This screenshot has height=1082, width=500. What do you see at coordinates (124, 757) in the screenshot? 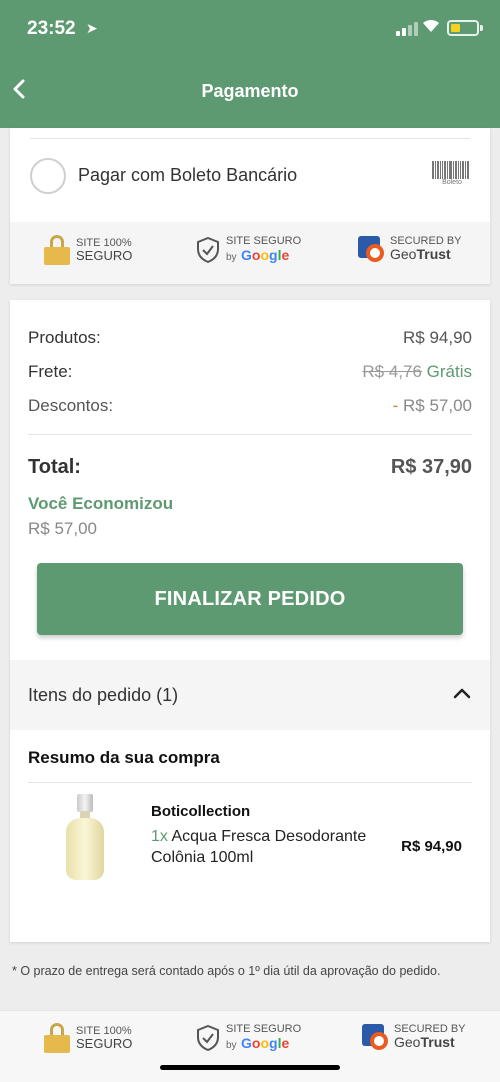
I see `purchase-summary-title: Resumo da sua compra` at bounding box center [124, 757].